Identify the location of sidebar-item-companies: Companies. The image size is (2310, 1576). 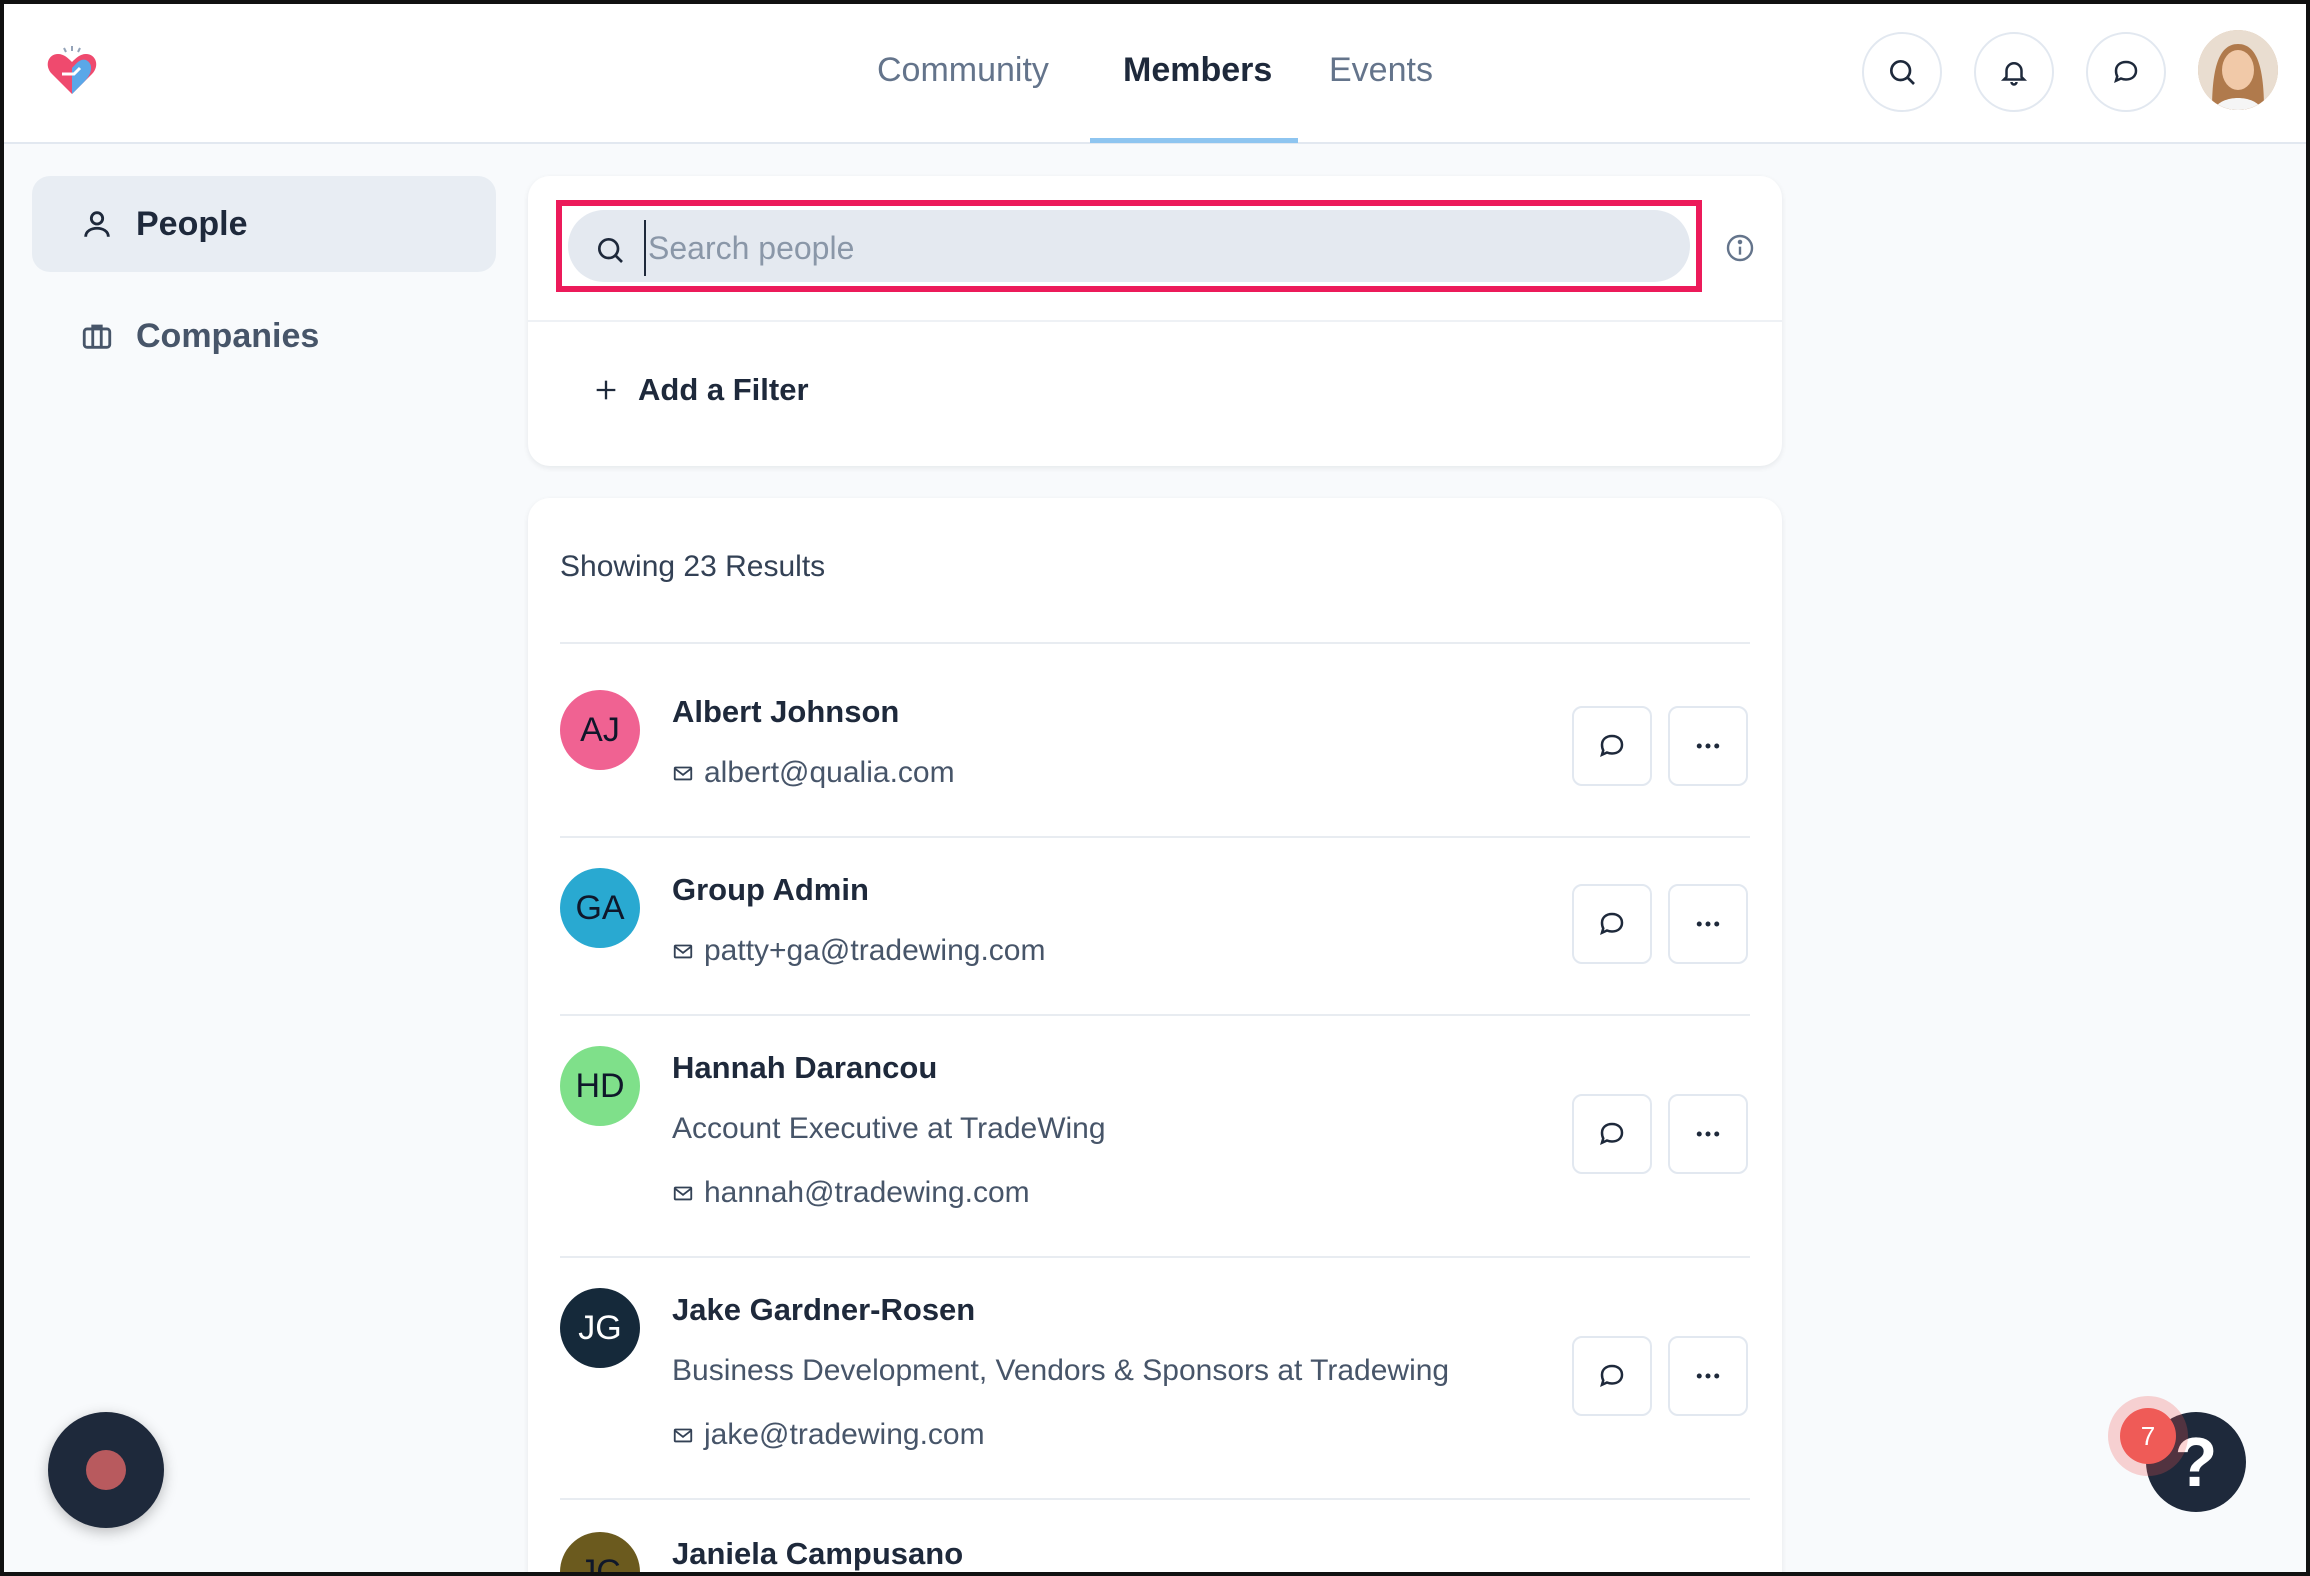
(264, 336).